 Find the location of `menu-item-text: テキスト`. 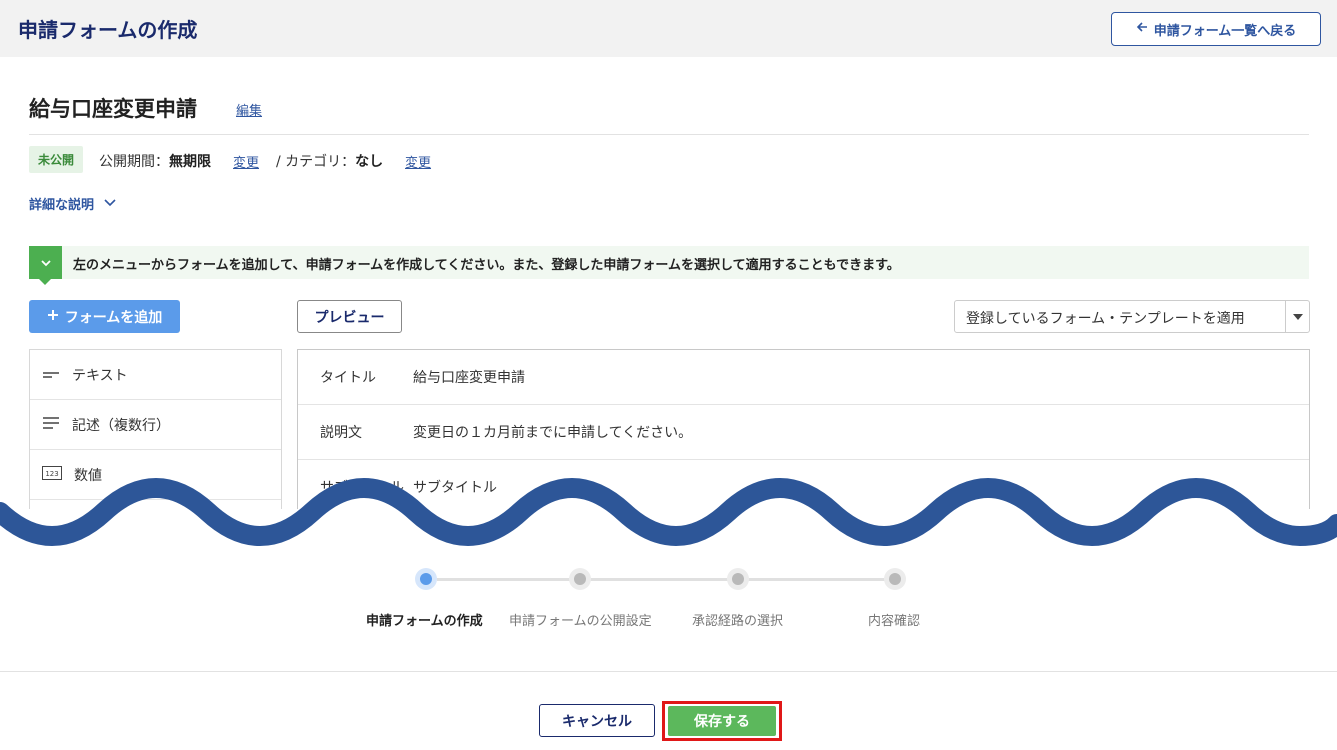

menu-item-text: テキスト is located at coordinates (155, 375).